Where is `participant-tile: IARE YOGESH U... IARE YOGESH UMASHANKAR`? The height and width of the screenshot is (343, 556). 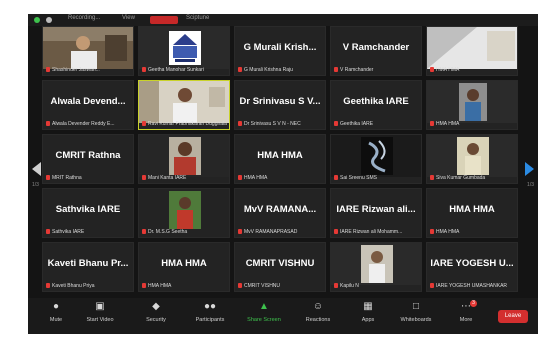
participant-tile: IARE YOGESH U... IARE YOGESH UMASHANKAR is located at coordinates (472, 267).